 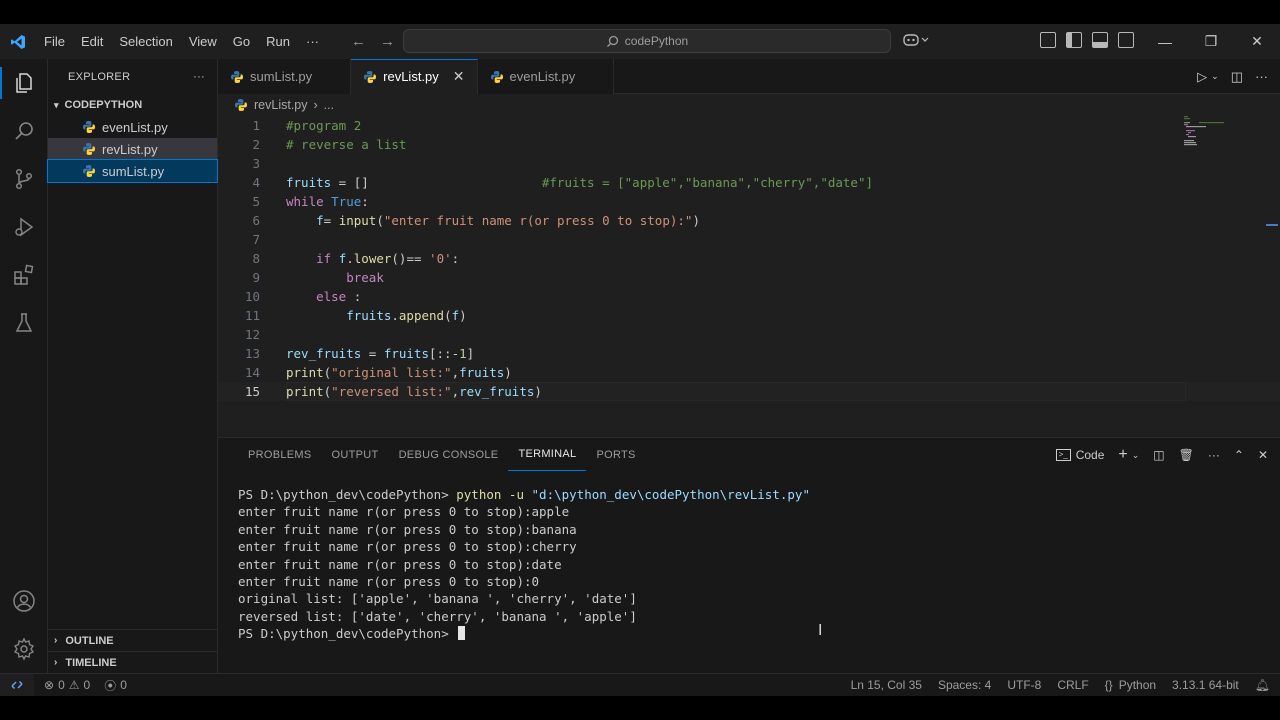 I want to click on menu-go: Go, so click(x=241, y=41).